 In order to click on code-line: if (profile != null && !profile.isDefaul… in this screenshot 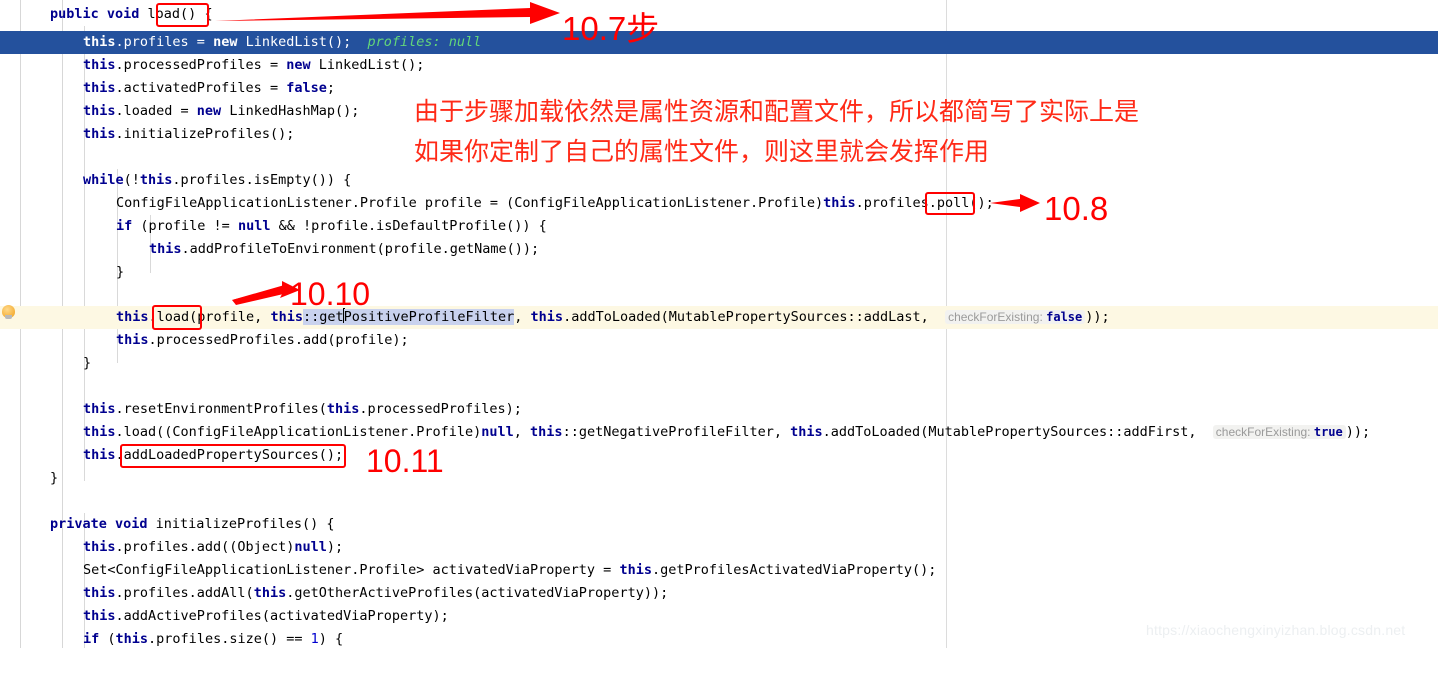, I will do `click(719, 226)`.